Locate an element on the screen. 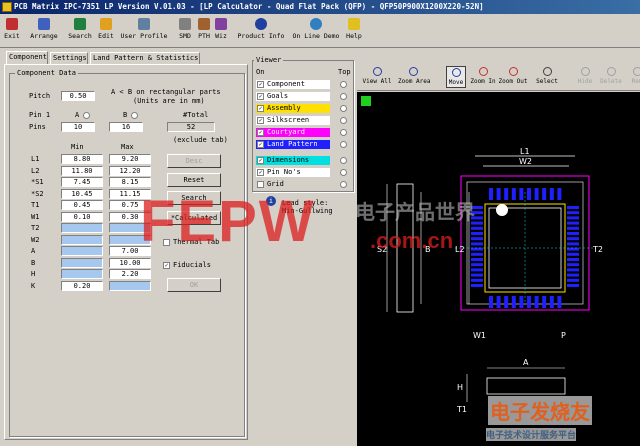  arrange-button: Arrange is located at coordinates (44, 31).